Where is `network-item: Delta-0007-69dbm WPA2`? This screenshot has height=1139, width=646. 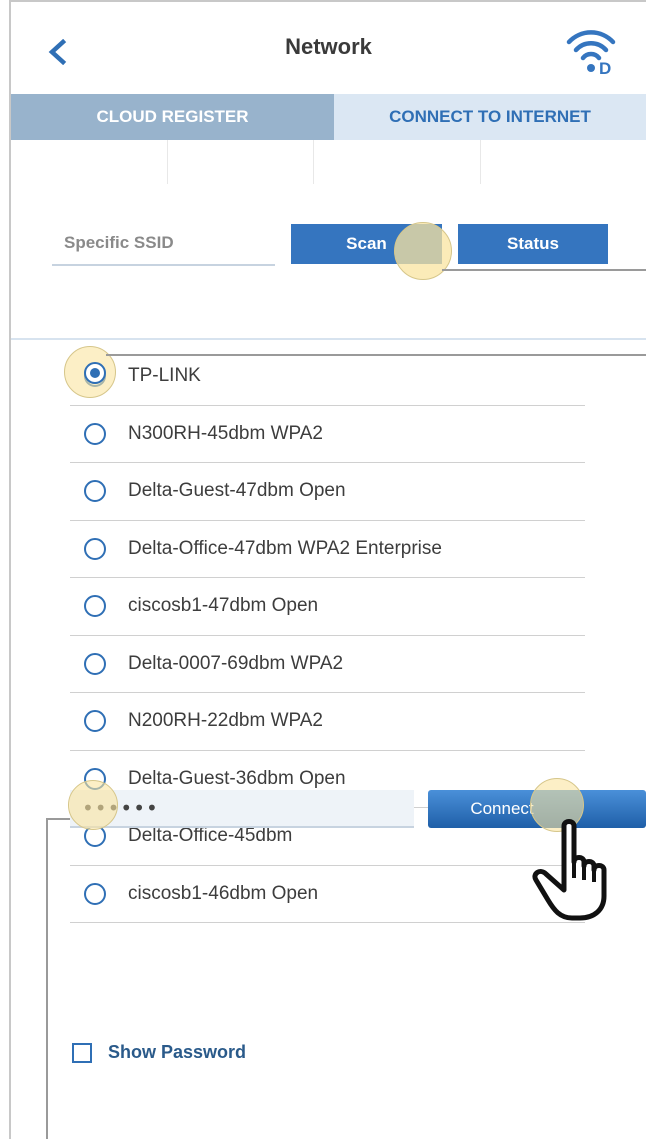 network-item: Delta-0007-69dbm WPA2 is located at coordinates (327, 664).